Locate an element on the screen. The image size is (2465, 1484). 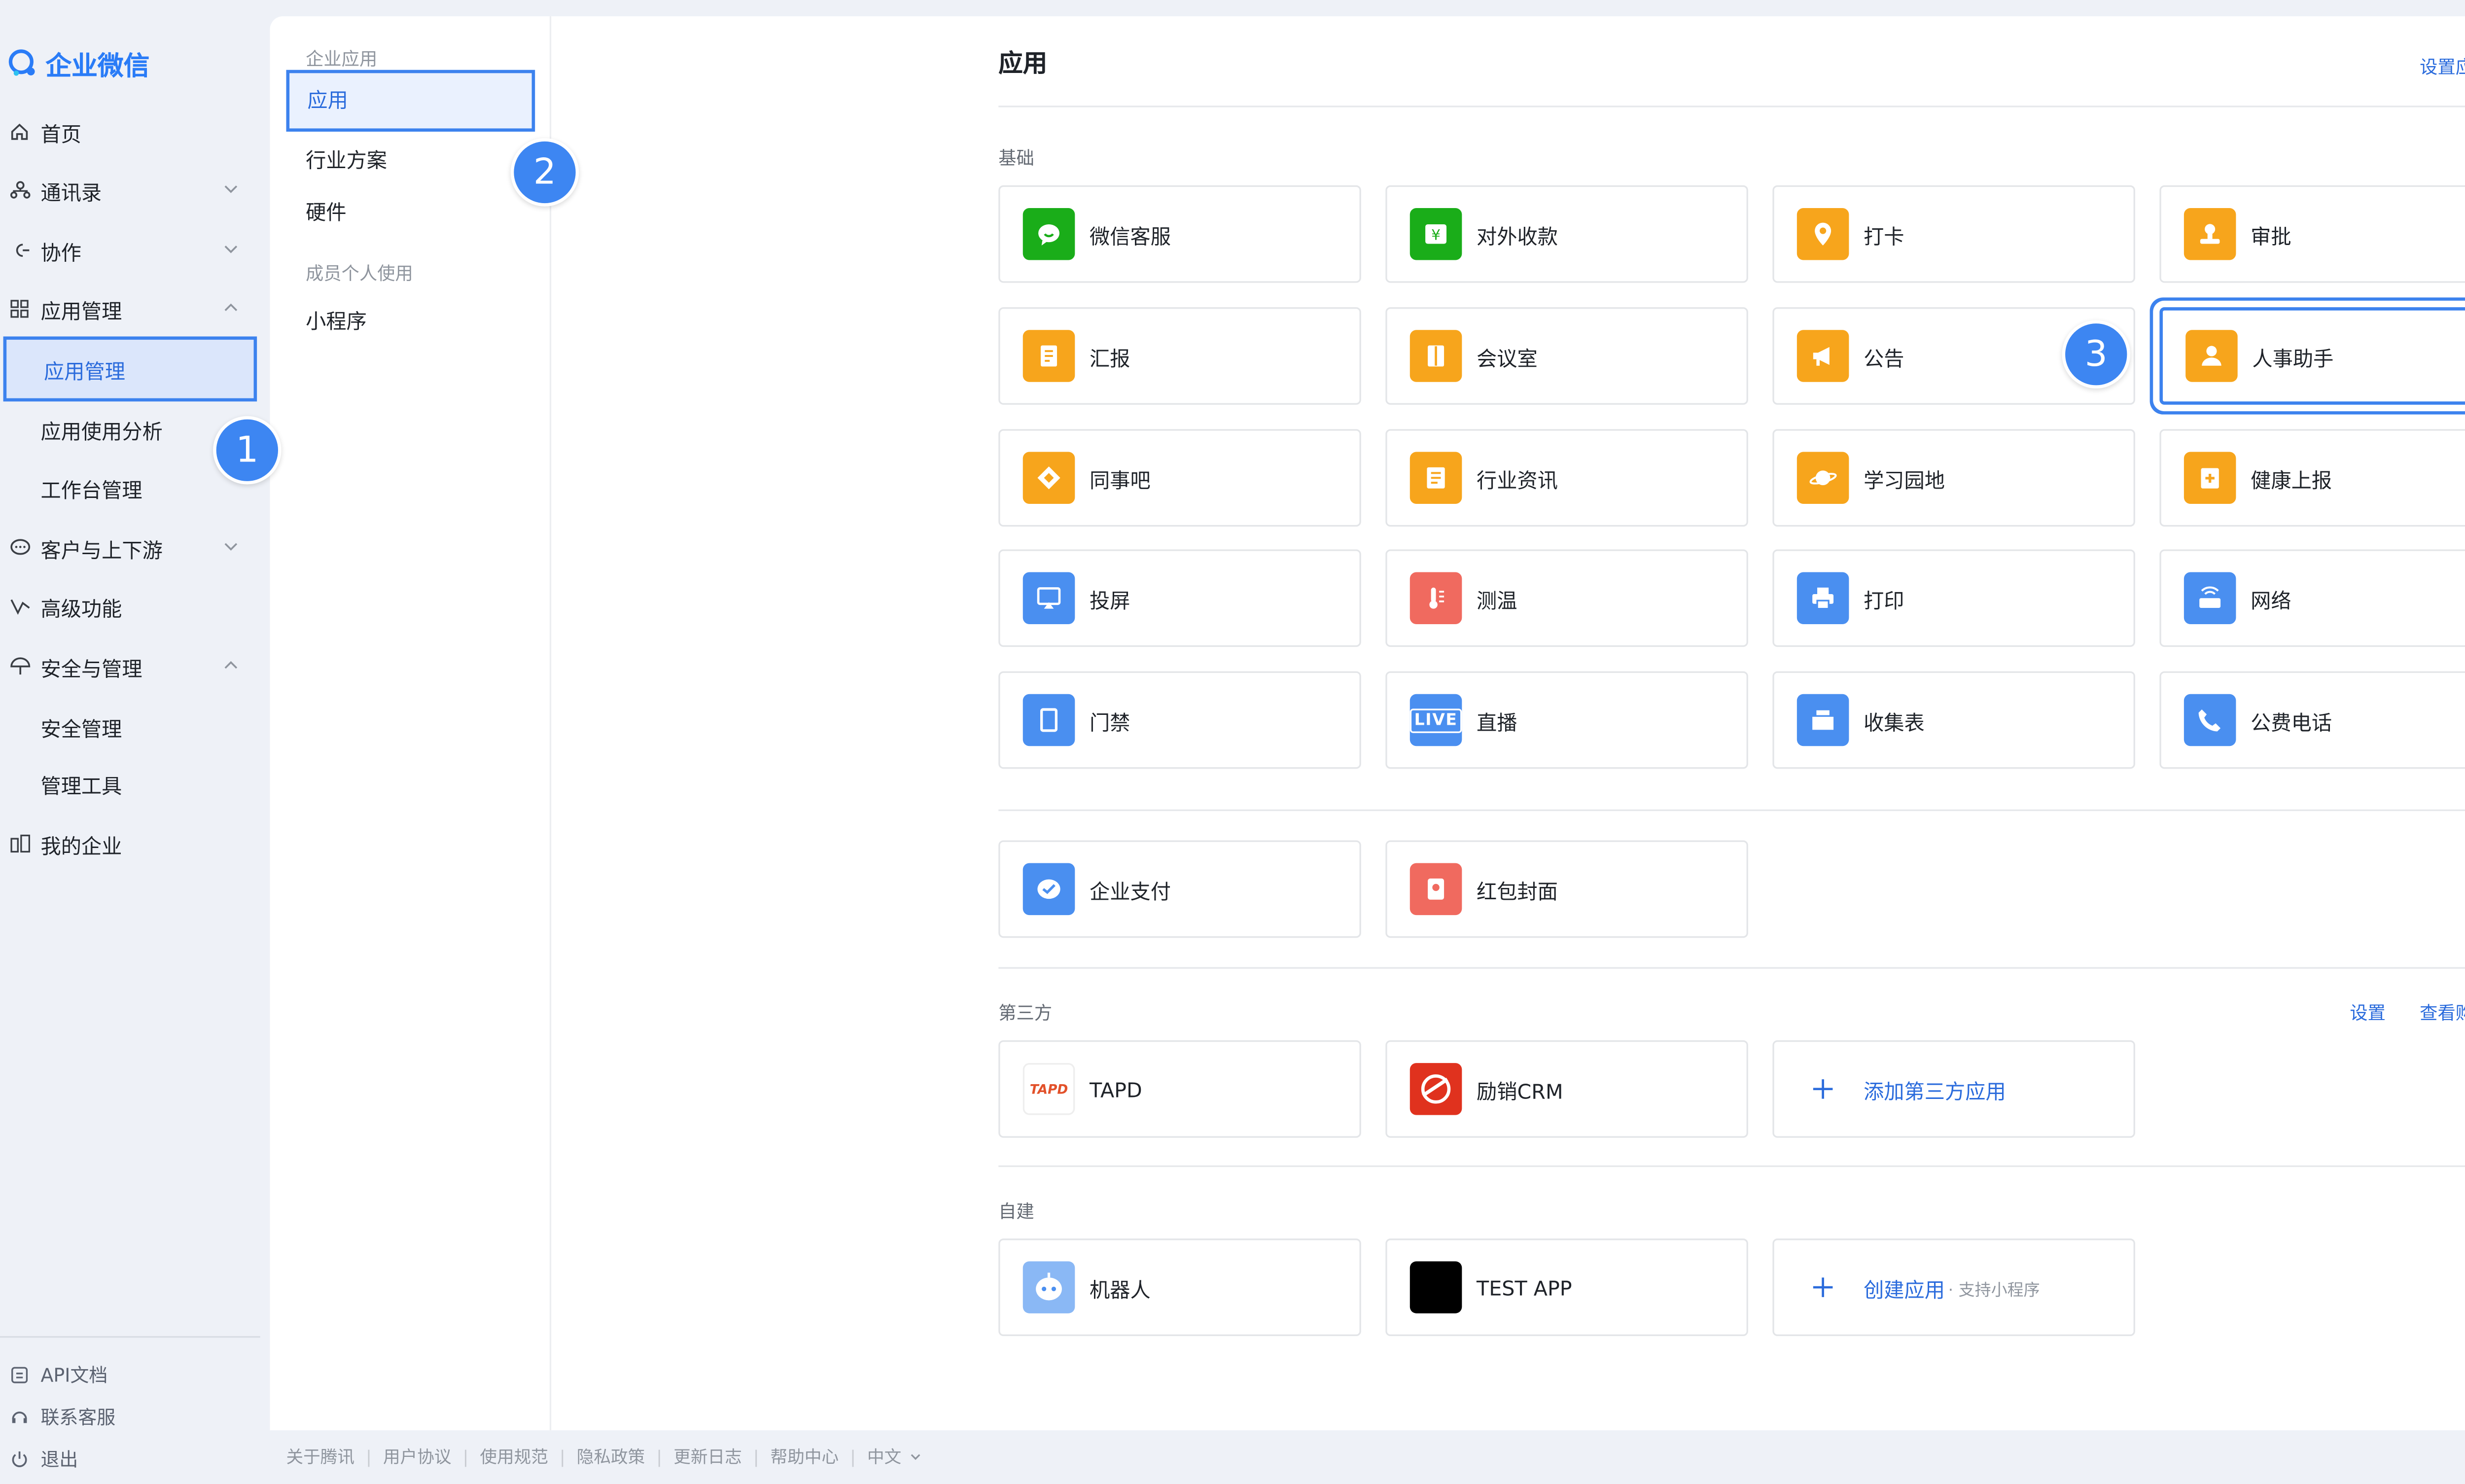
access-door-icon is located at coordinates (1049, 720).